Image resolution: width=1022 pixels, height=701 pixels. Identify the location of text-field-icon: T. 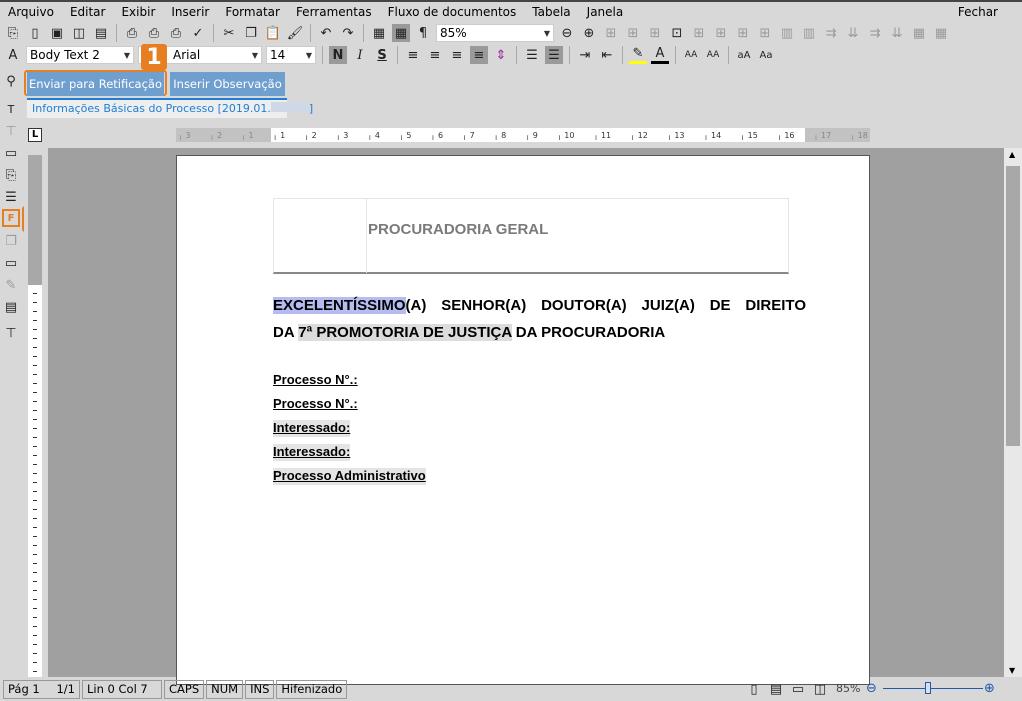
(11, 109).